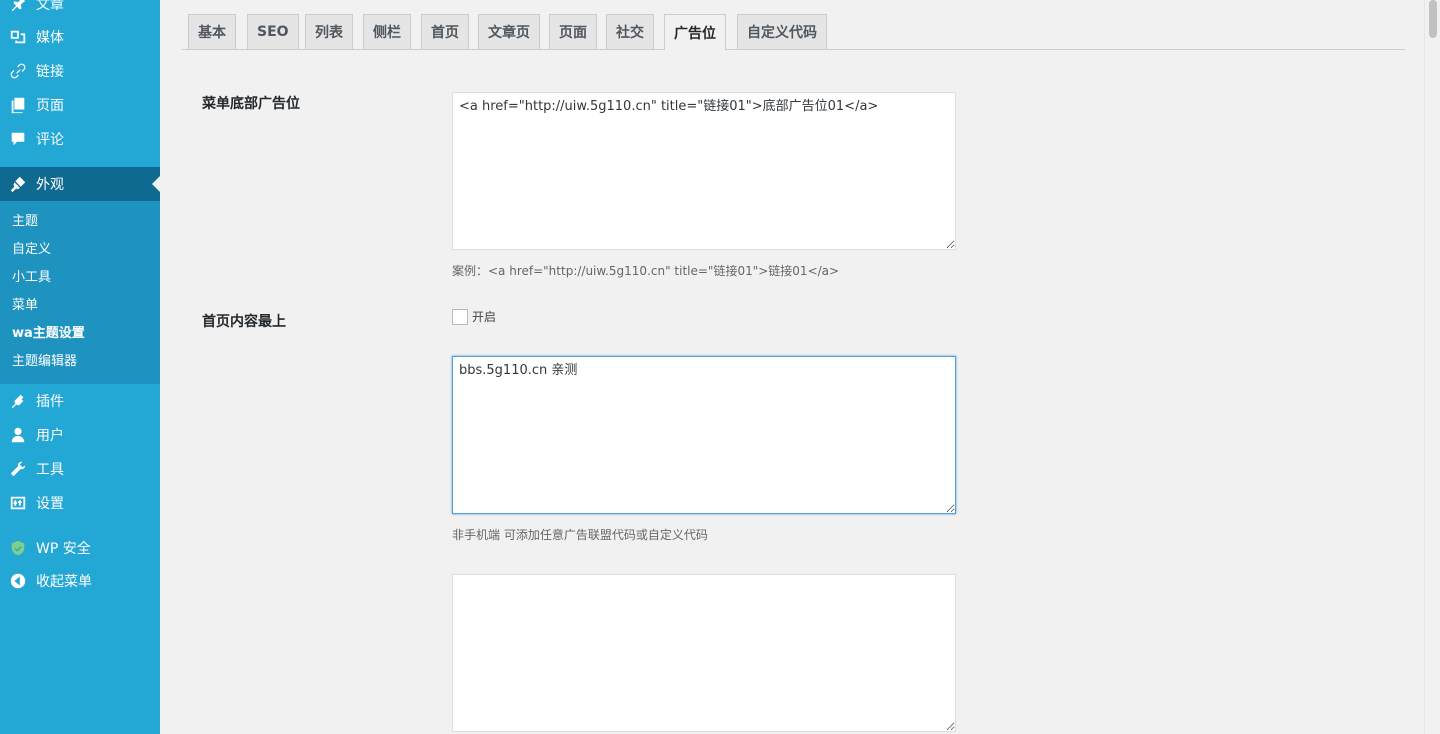 The height and width of the screenshot is (734, 1440). I want to click on sidebar-item-wp-security: WP 安全, so click(80, 548).